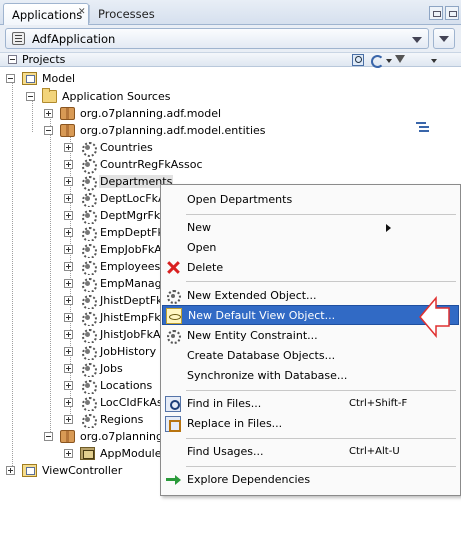 The width and height of the screenshot is (461, 549). What do you see at coordinates (116, 96) in the screenshot?
I see `tree-node-label: Application Sources` at bounding box center [116, 96].